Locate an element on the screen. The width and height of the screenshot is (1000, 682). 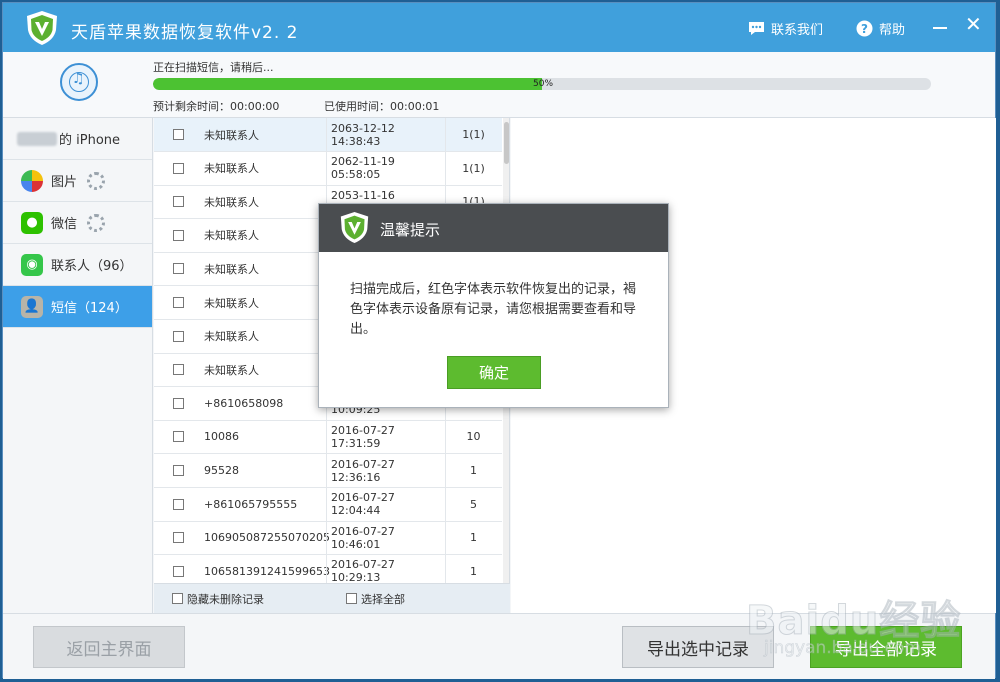
contact-name: +861065795555 is located at coordinates (251, 504).